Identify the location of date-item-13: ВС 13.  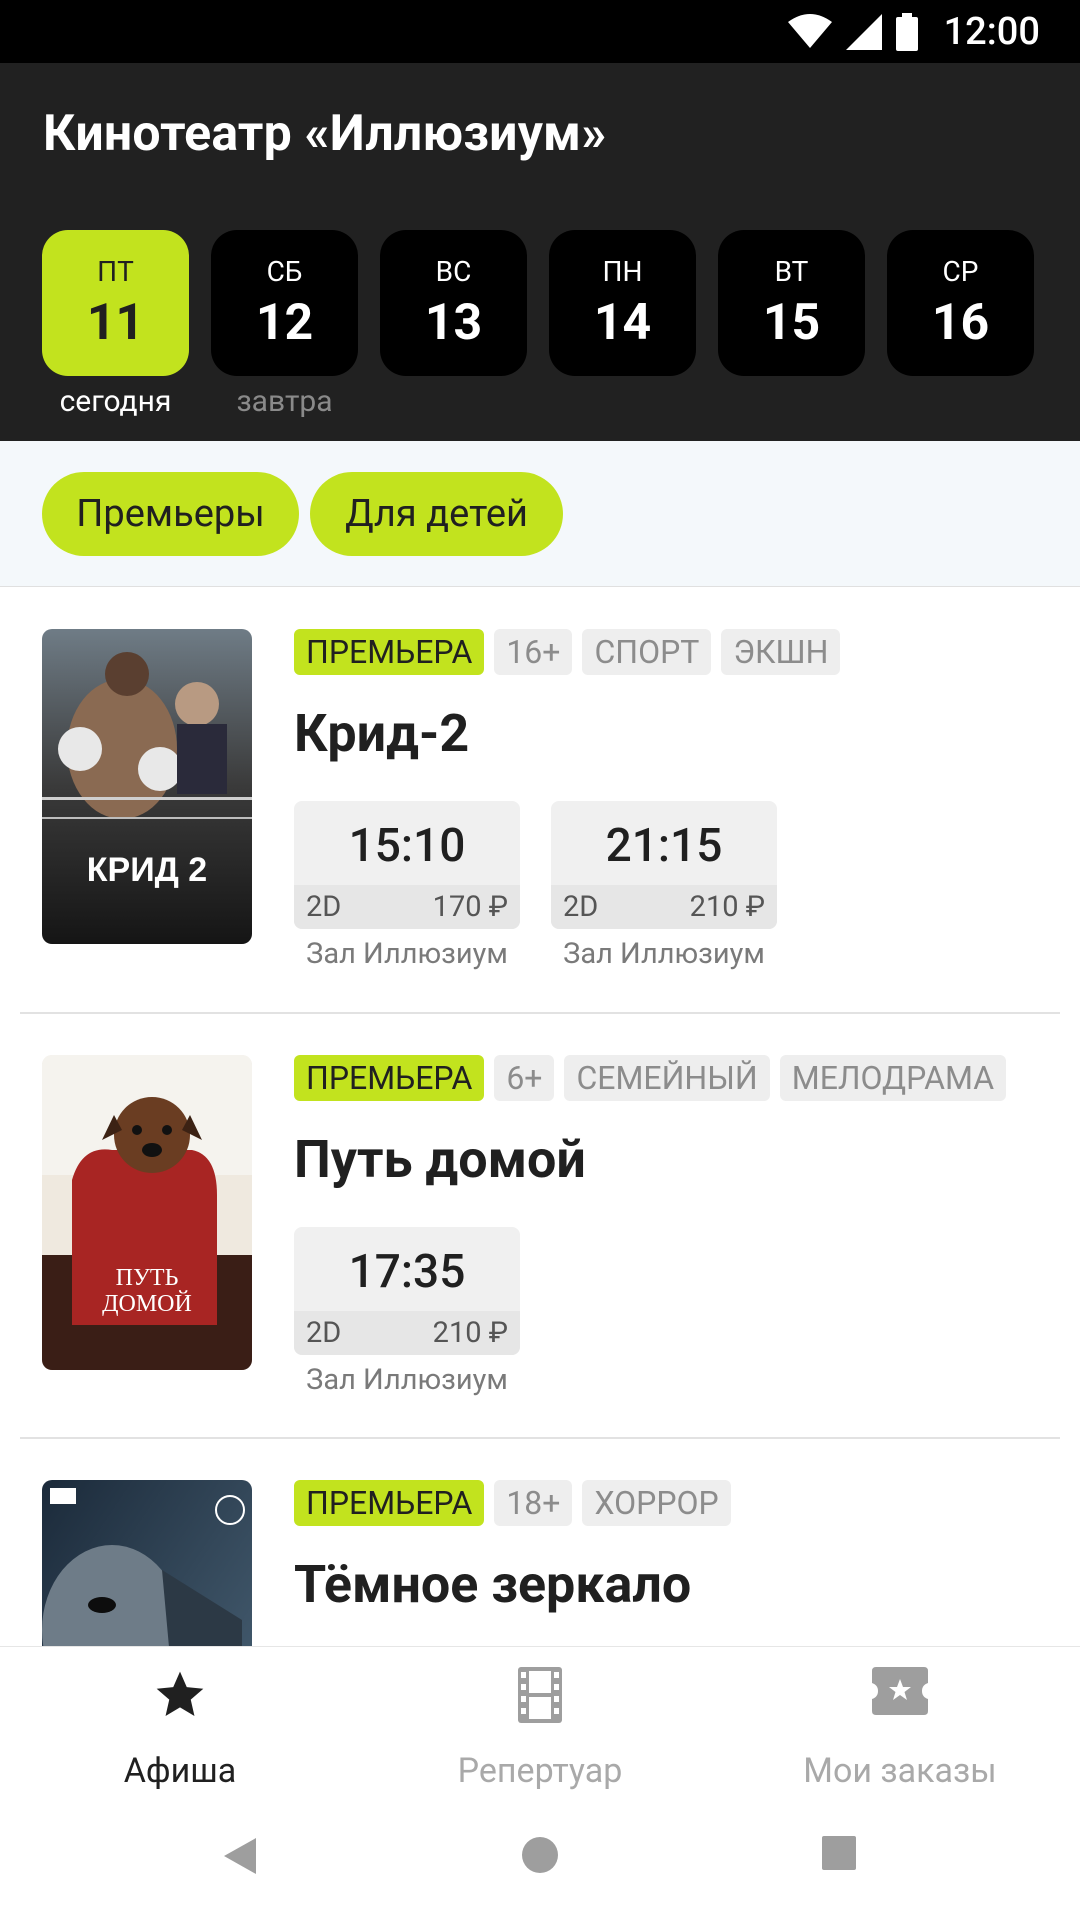
(453, 303).